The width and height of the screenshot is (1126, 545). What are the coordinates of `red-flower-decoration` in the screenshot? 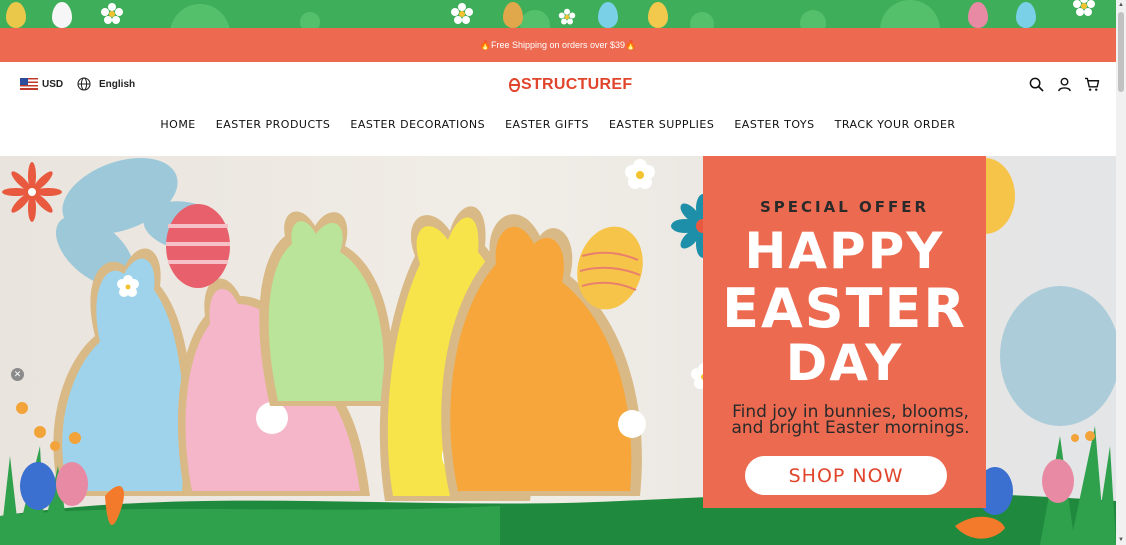 It's located at (32, 192).